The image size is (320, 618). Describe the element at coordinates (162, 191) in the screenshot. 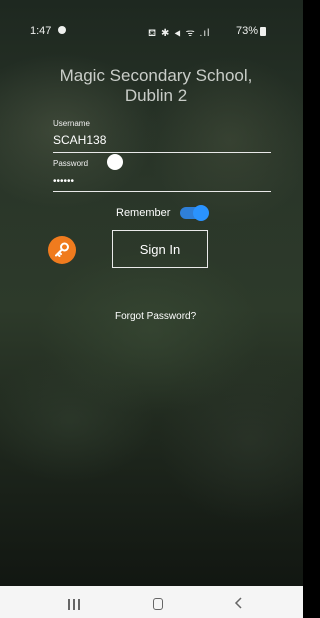

I see `password-underline` at that location.